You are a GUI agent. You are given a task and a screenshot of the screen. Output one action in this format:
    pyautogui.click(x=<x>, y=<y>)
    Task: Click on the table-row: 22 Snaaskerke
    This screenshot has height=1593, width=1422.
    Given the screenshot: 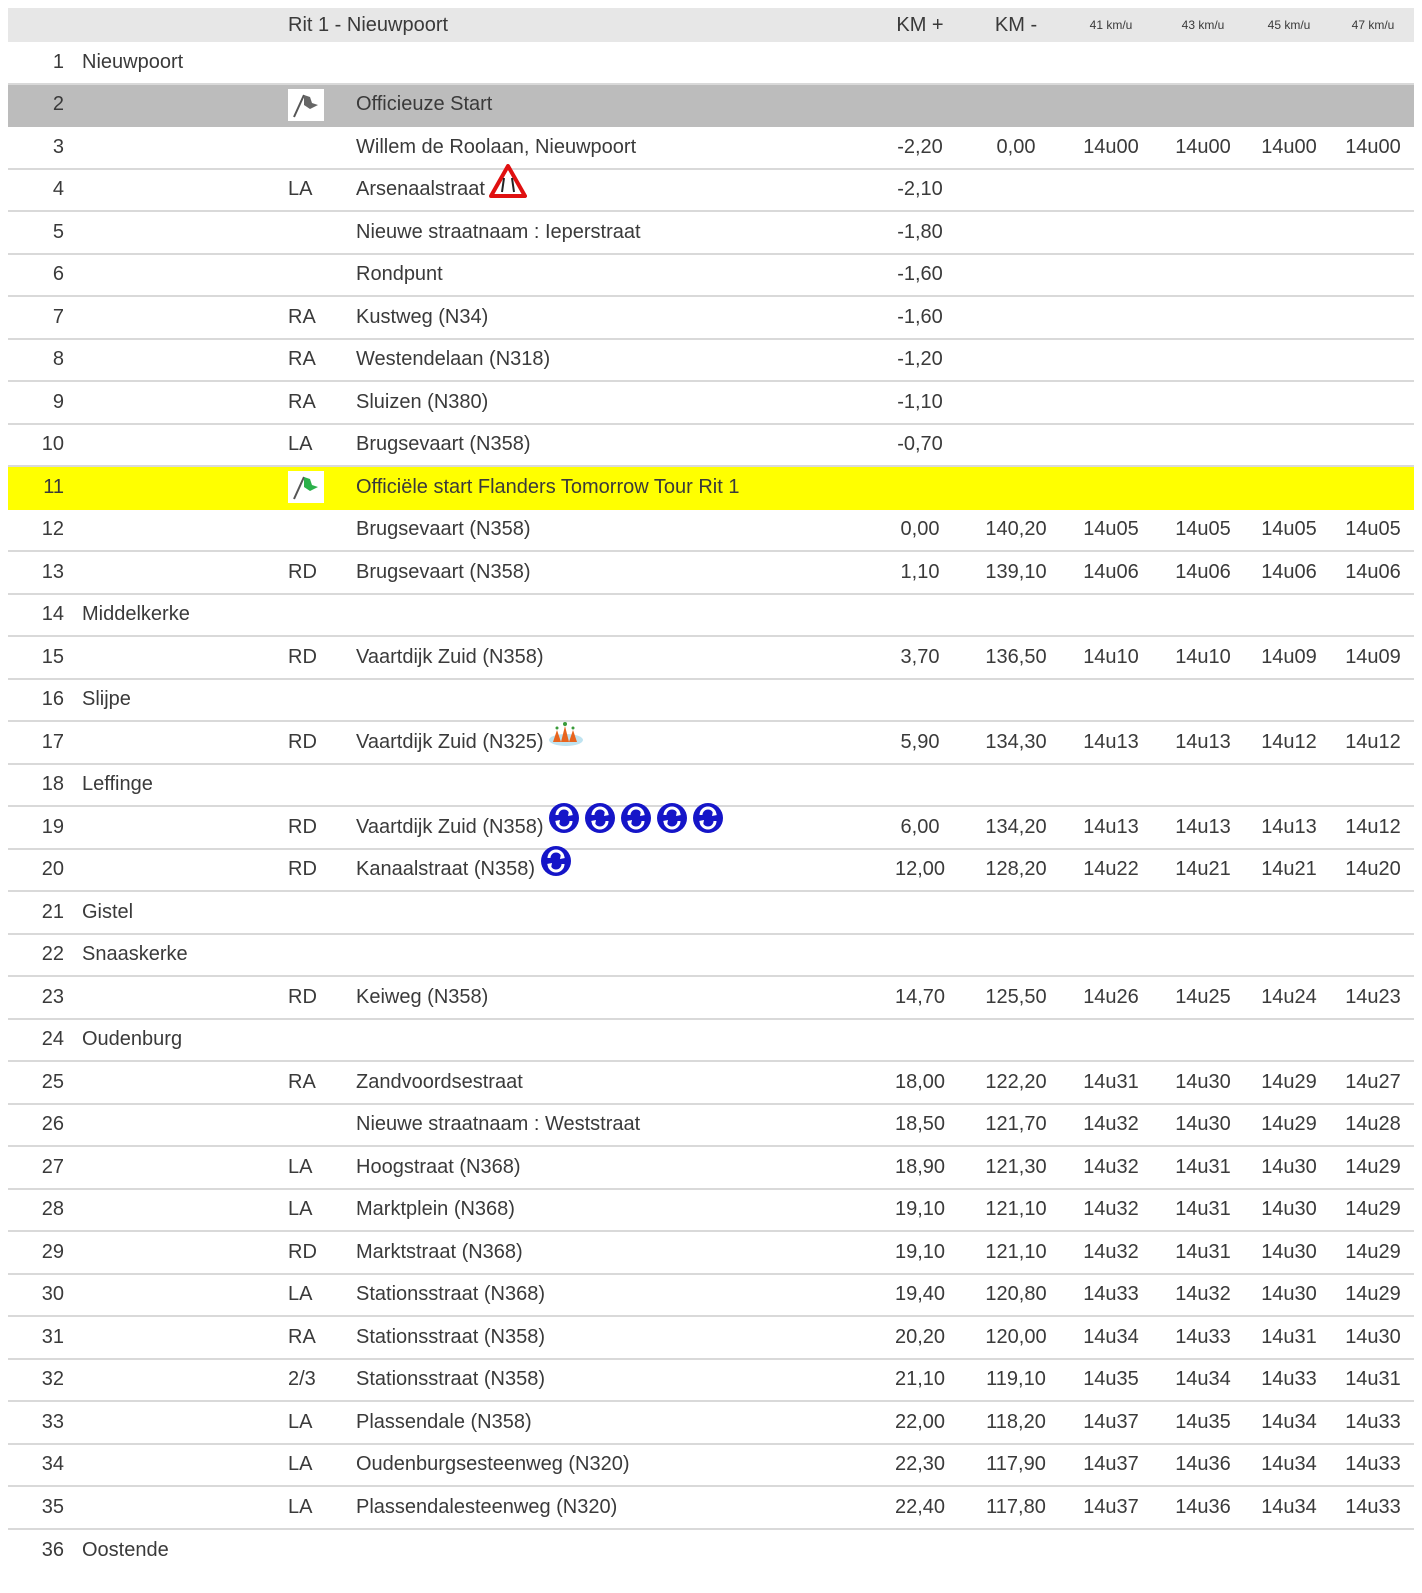 What is the action you would take?
    pyautogui.click(x=711, y=956)
    